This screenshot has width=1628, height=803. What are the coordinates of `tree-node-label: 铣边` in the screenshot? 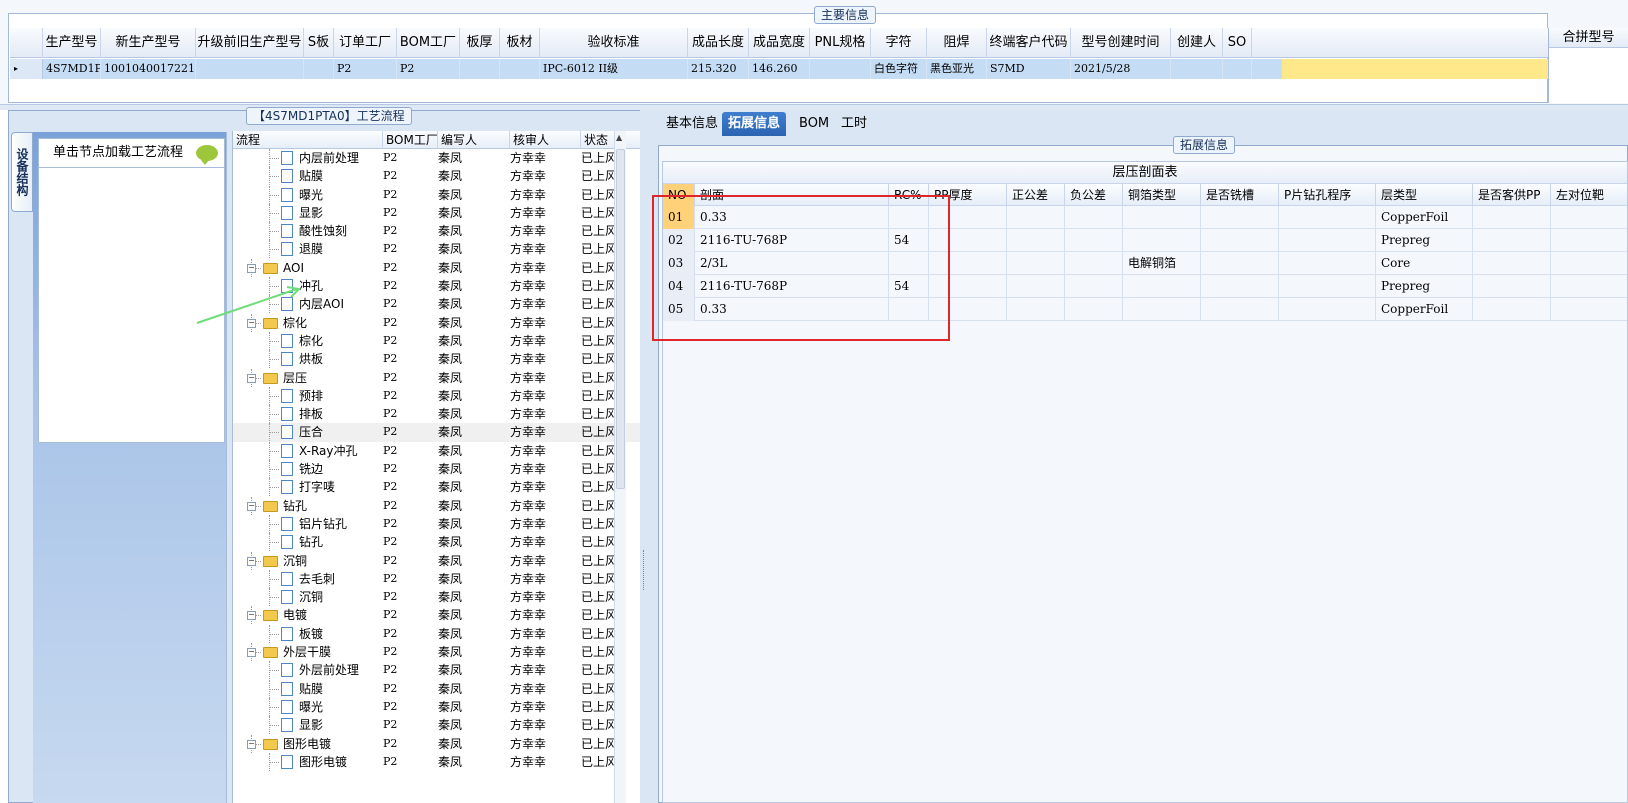 It's located at (311, 469).